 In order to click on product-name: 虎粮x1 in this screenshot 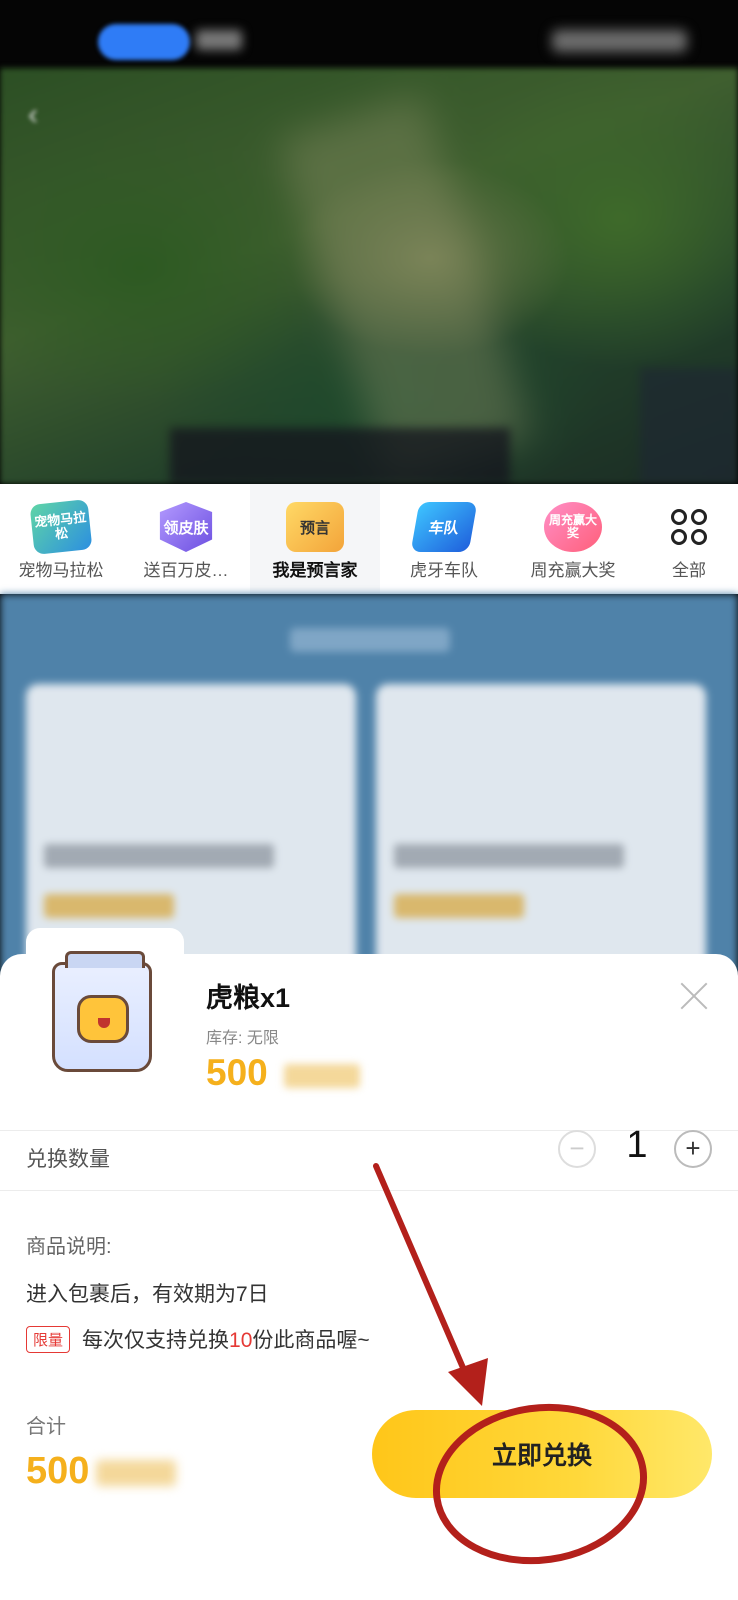, I will do `click(248, 998)`.